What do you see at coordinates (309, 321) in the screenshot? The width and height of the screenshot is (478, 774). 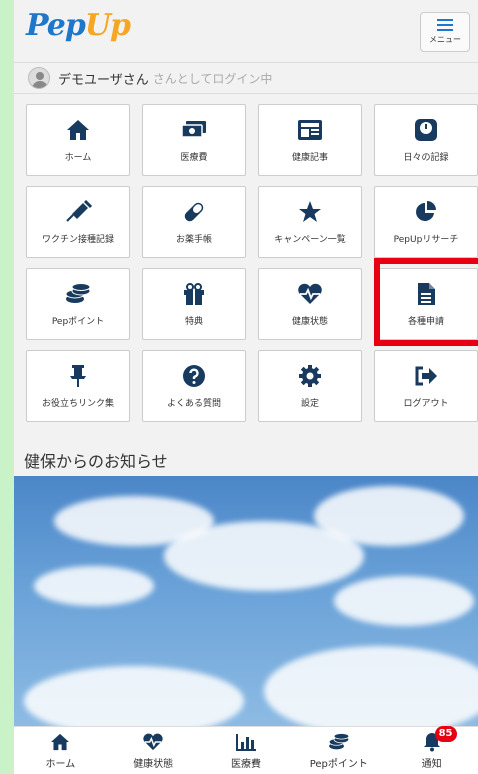 I see `tile-label: 健康状態` at bounding box center [309, 321].